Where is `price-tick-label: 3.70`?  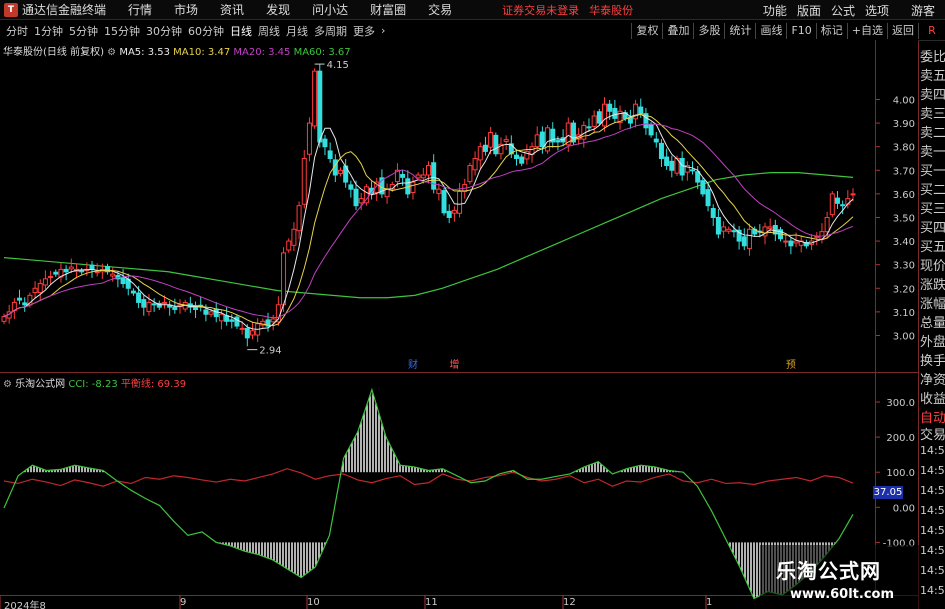 price-tick-label: 3.70 is located at coordinates (904, 171).